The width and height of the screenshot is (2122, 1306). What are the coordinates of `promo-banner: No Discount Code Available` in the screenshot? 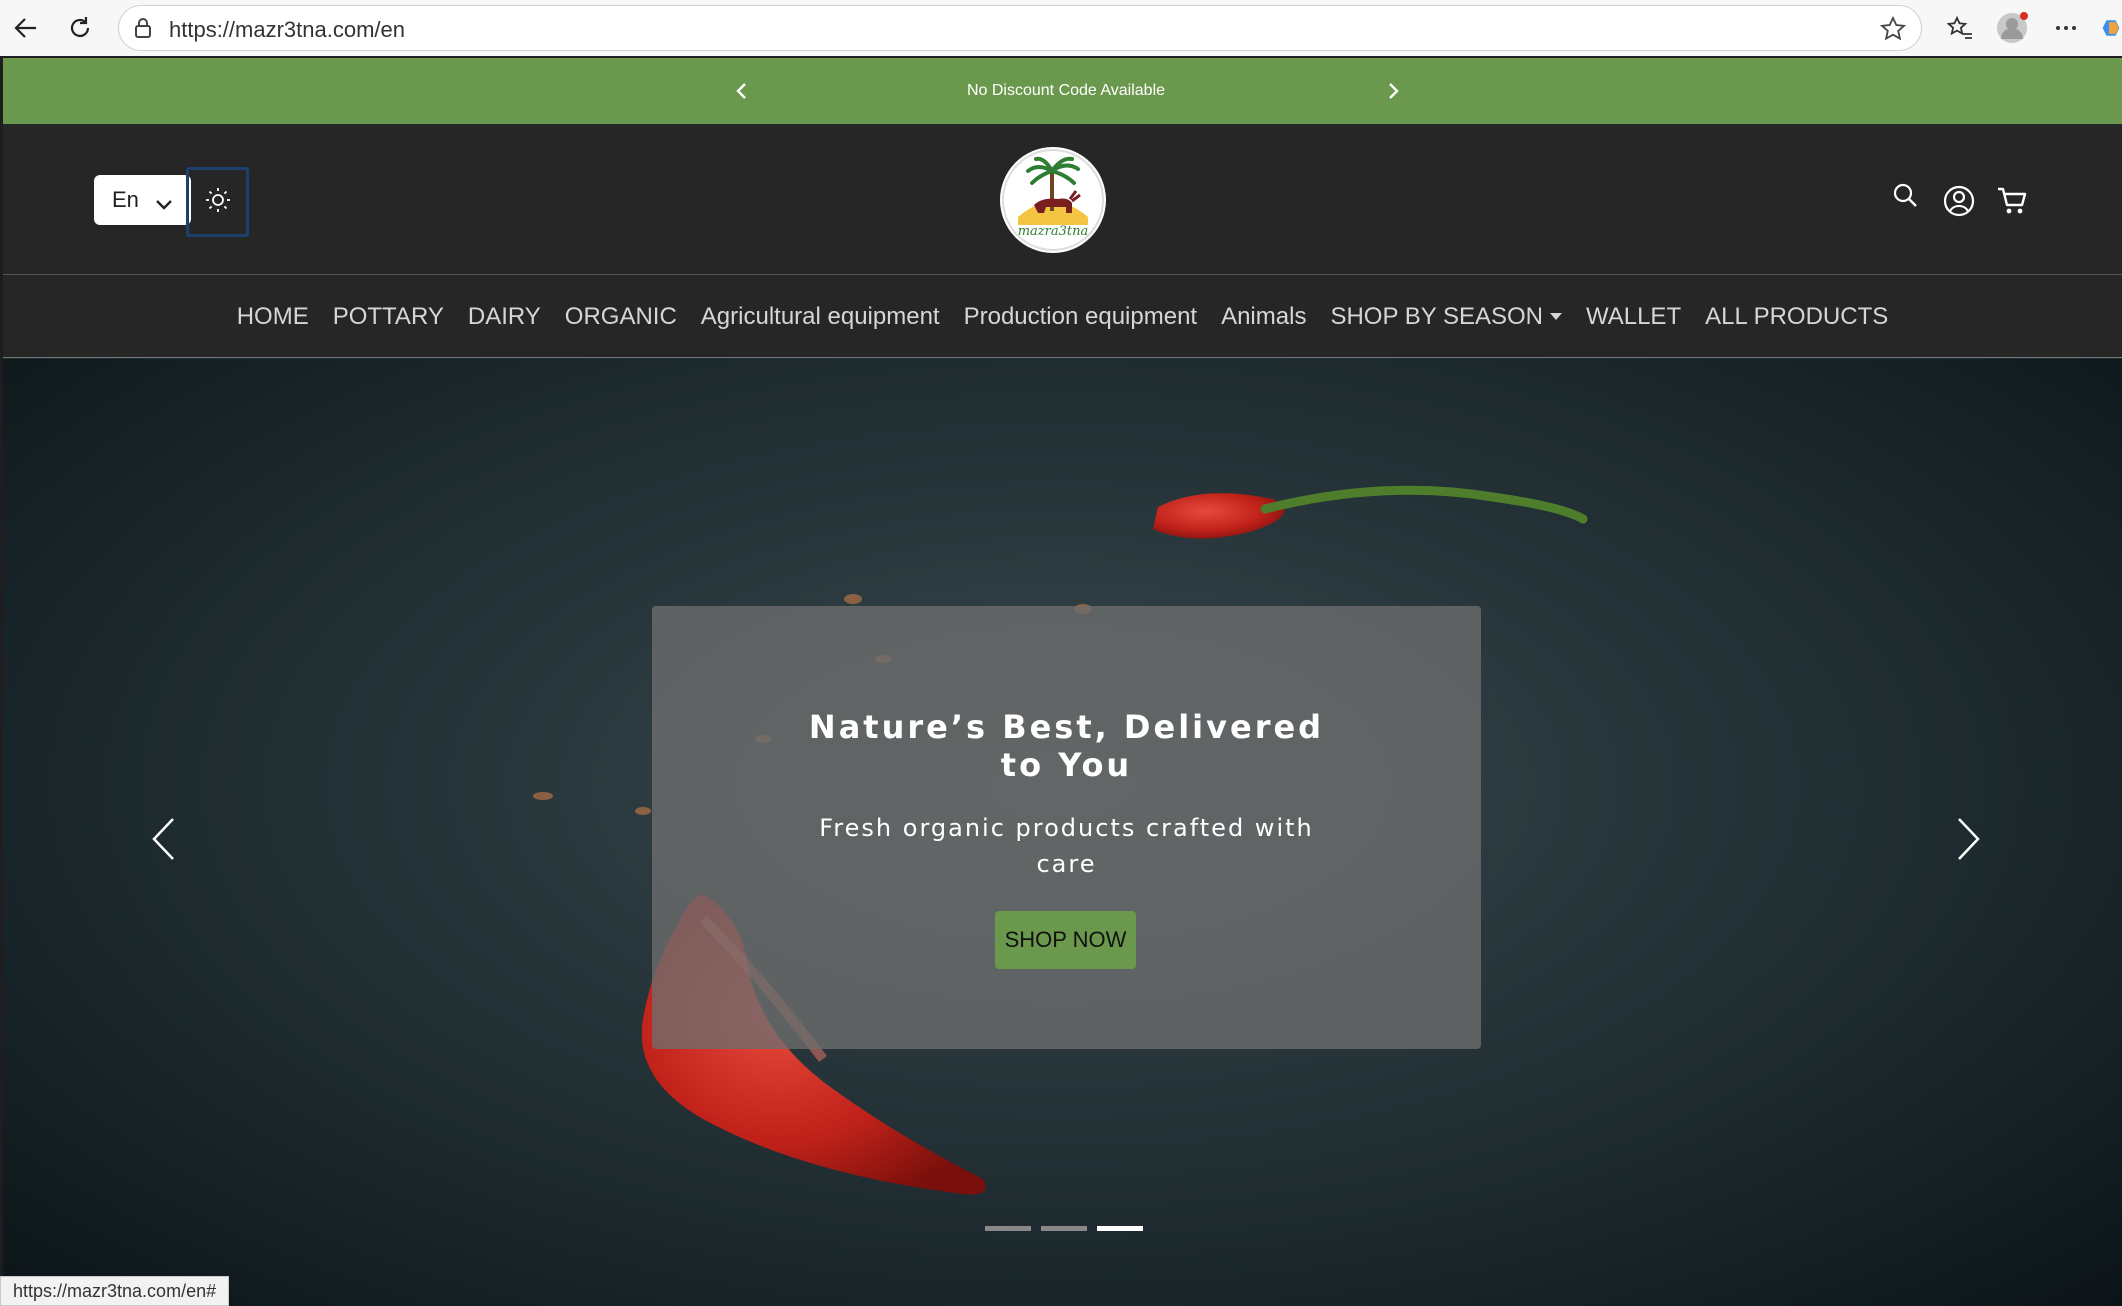 It's located at (1062, 91).